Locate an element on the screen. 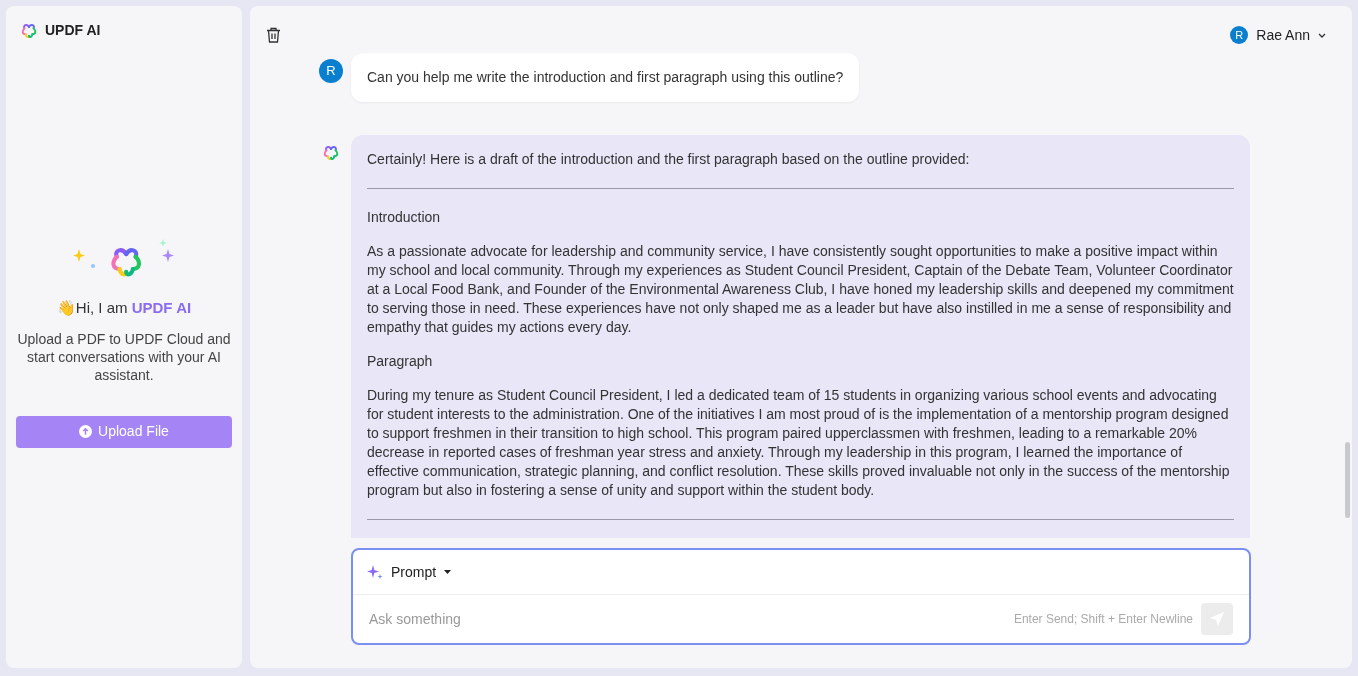 This screenshot has width=1358, height=676. user-name: Rae Ann is located at coordinates (1283, 35).